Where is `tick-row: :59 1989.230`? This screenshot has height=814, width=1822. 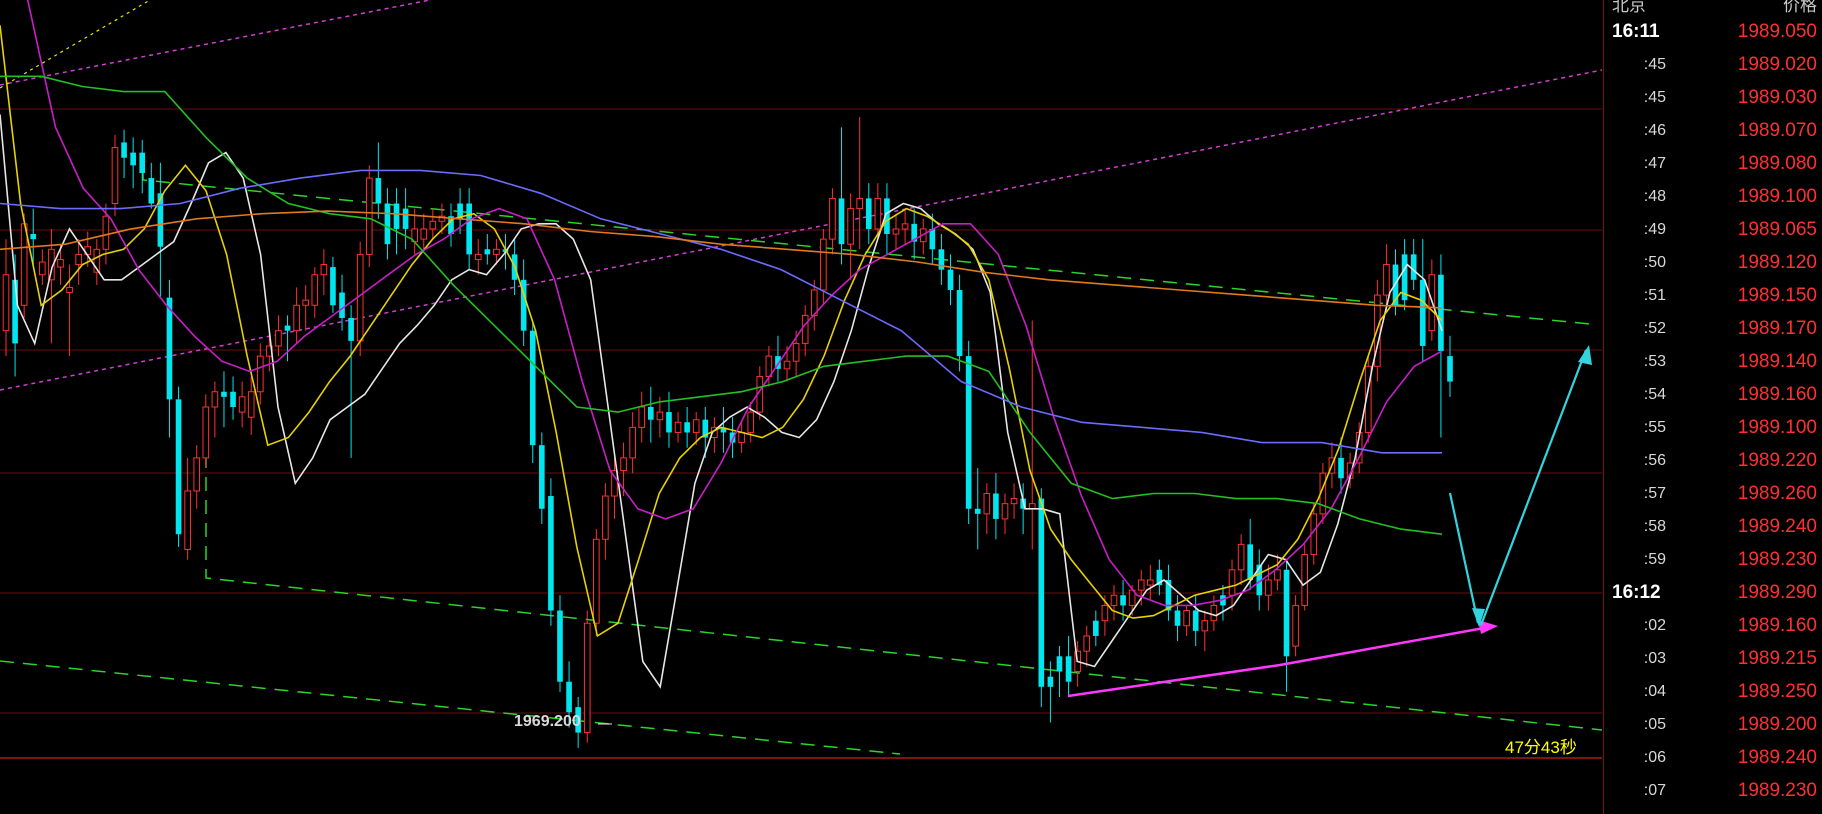
tick-row: :59 1989.230 is located at coordinates (1713, 559).